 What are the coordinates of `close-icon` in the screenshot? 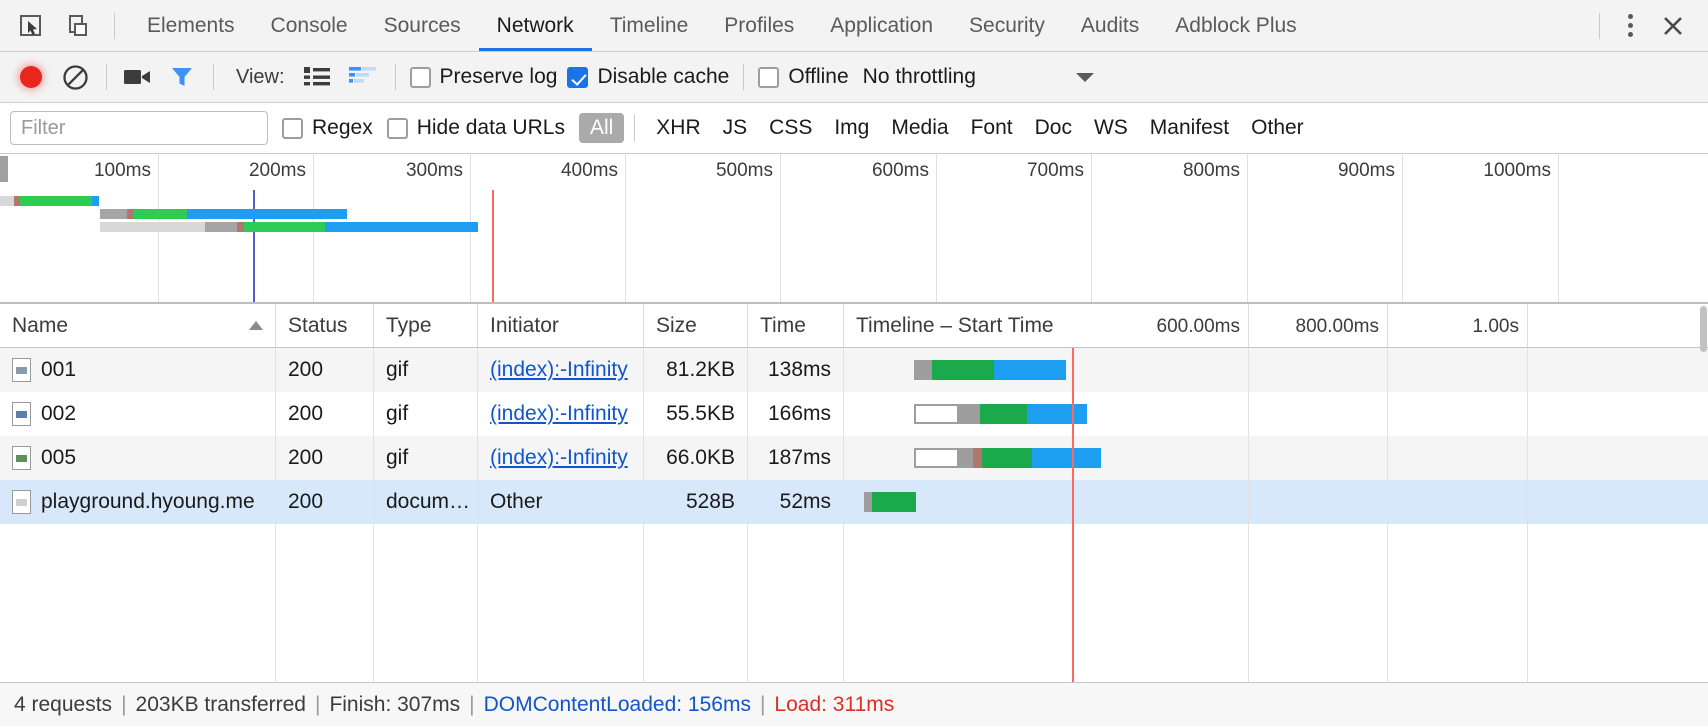 It's located at (1673, 26).